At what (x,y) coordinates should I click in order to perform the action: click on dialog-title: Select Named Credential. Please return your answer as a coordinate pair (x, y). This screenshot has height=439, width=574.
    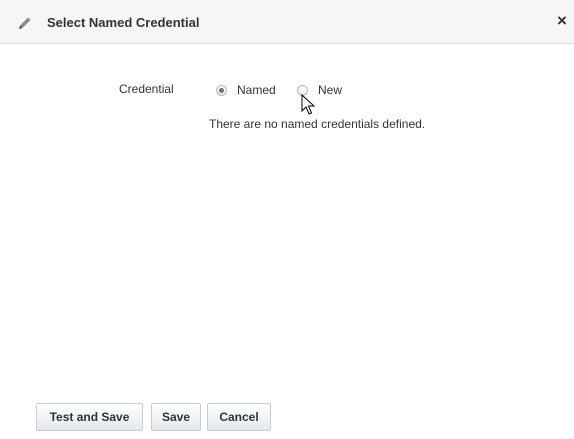
    Looking at the image, I should click on (123, 22).